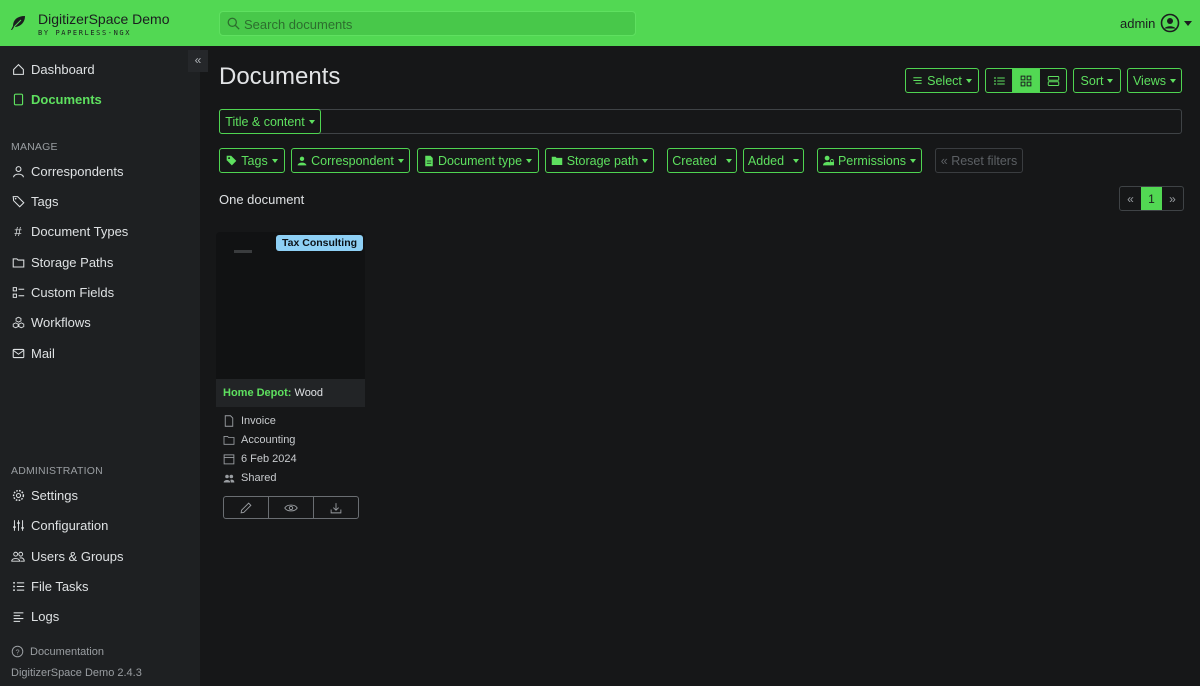  What do you see at coordinates (18, 262) in the screenshot?
I see `folder-icon` at bounding box center [18, 262].